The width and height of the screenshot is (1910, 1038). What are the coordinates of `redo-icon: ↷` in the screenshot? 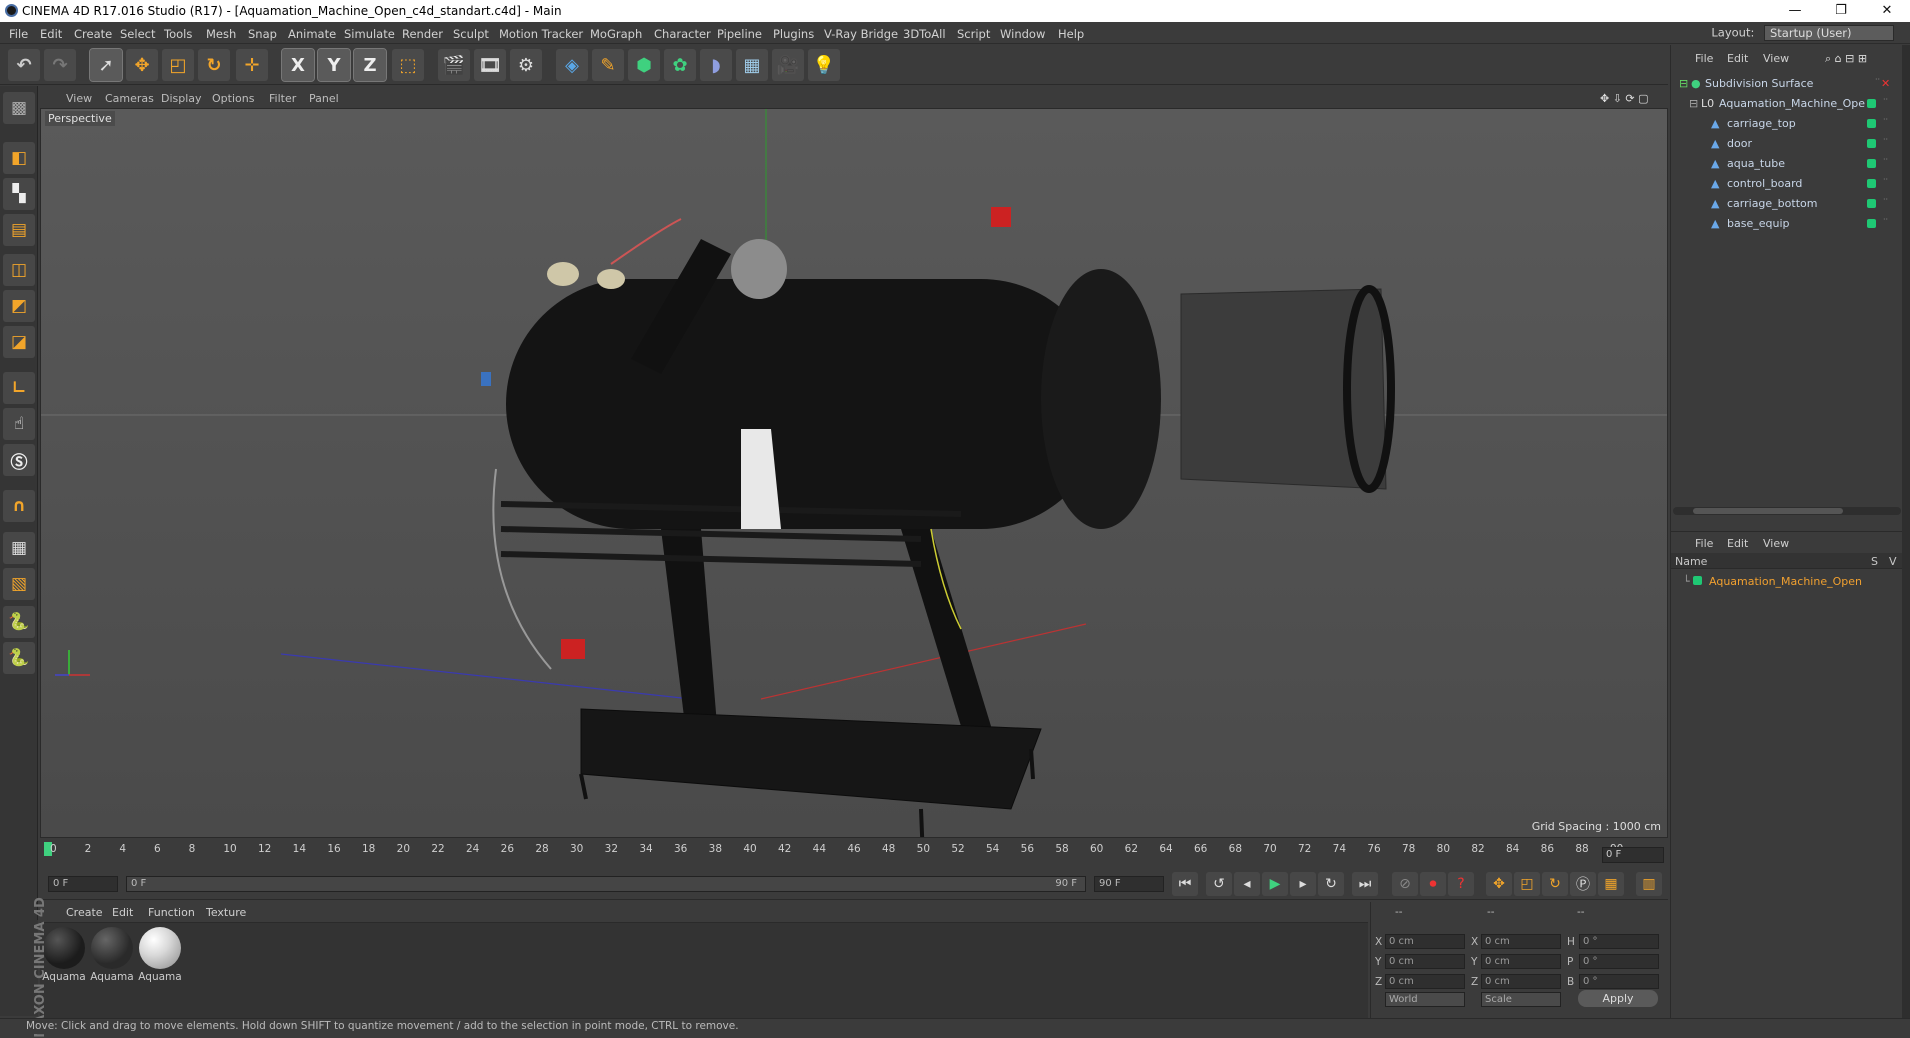 It's located at (60, 65).